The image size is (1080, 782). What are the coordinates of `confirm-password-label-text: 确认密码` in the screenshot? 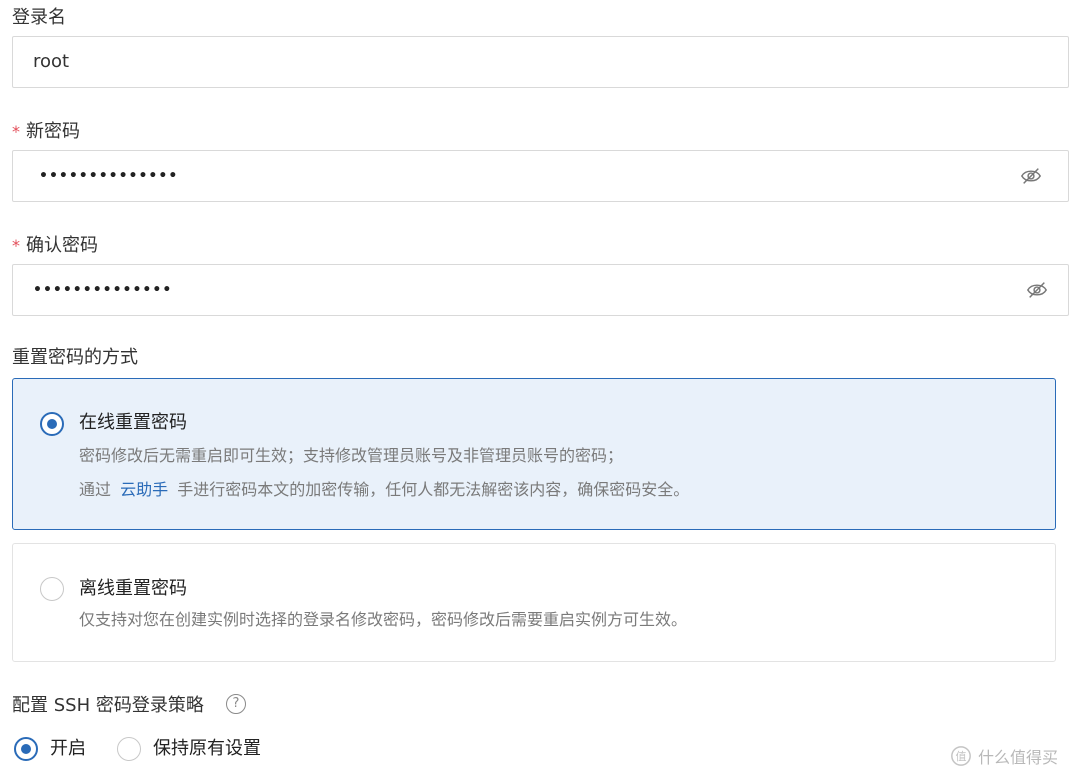 It's located at (62, 245).